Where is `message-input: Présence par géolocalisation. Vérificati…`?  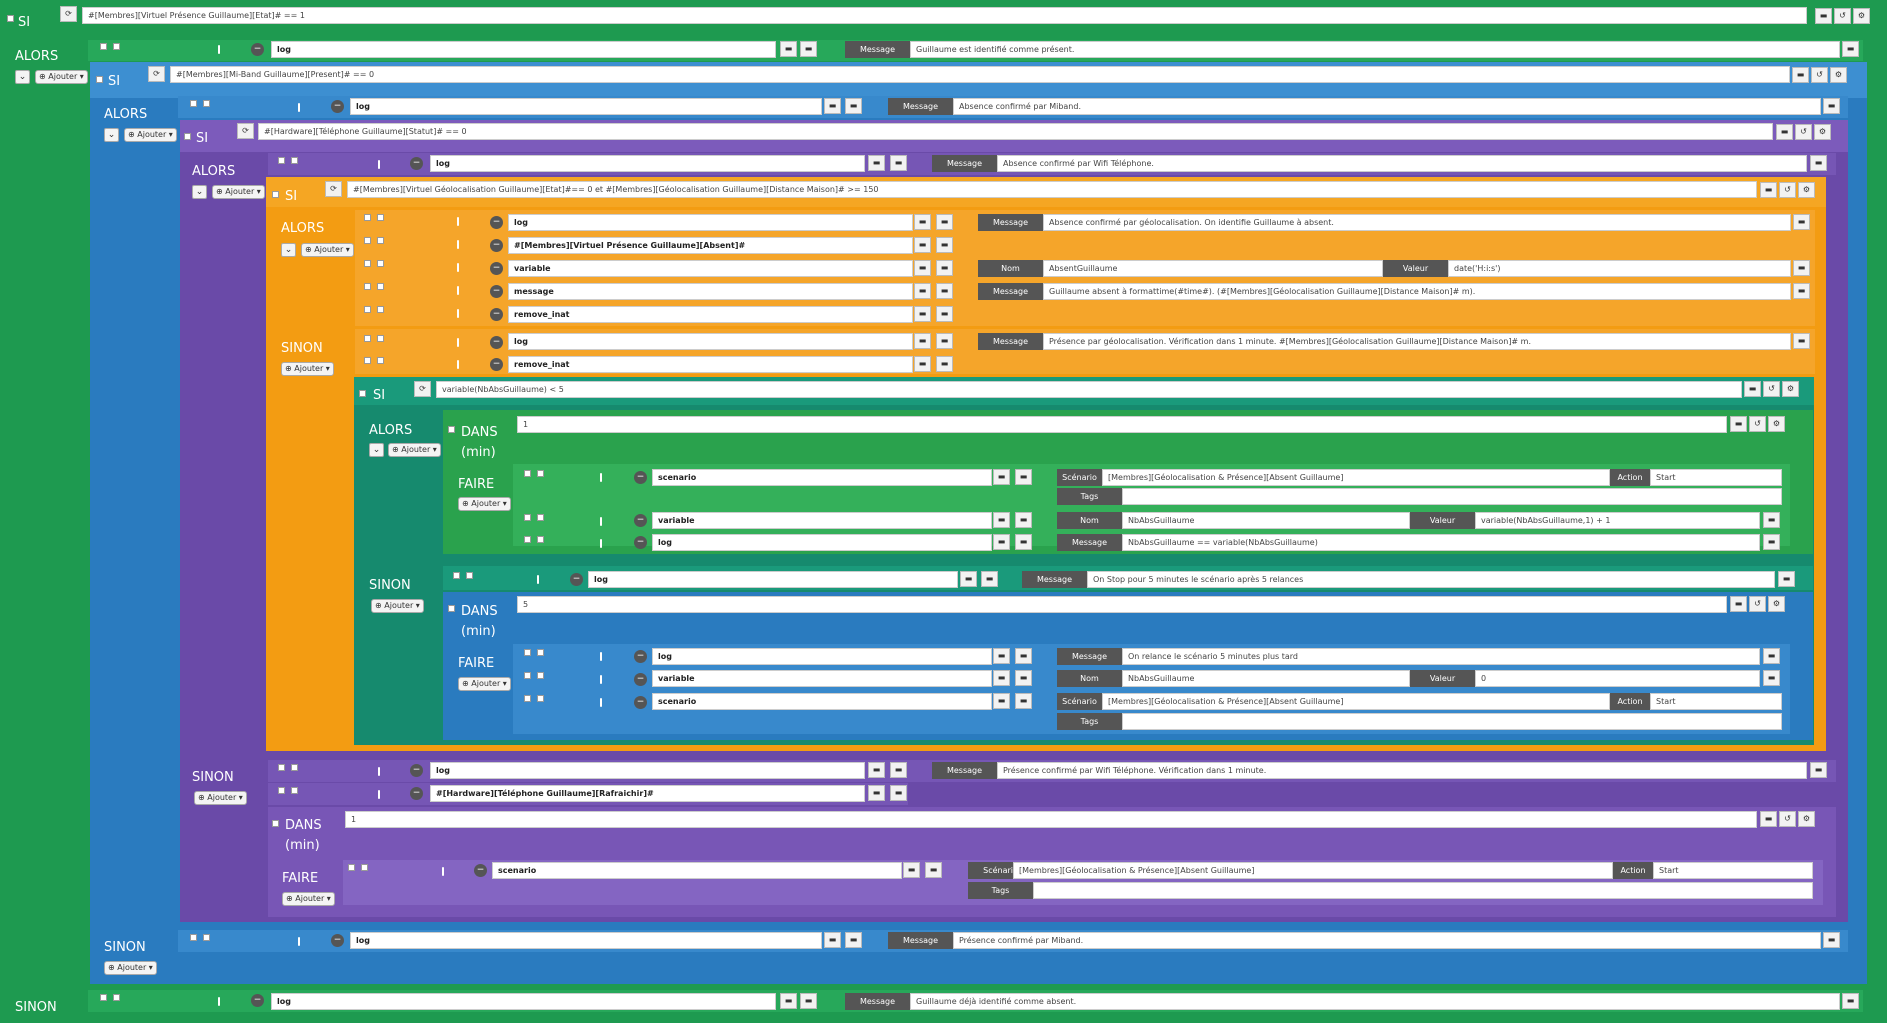 message-input: Présence par géolocalisation. Vérificati… is located at coordinates (1417, 341).